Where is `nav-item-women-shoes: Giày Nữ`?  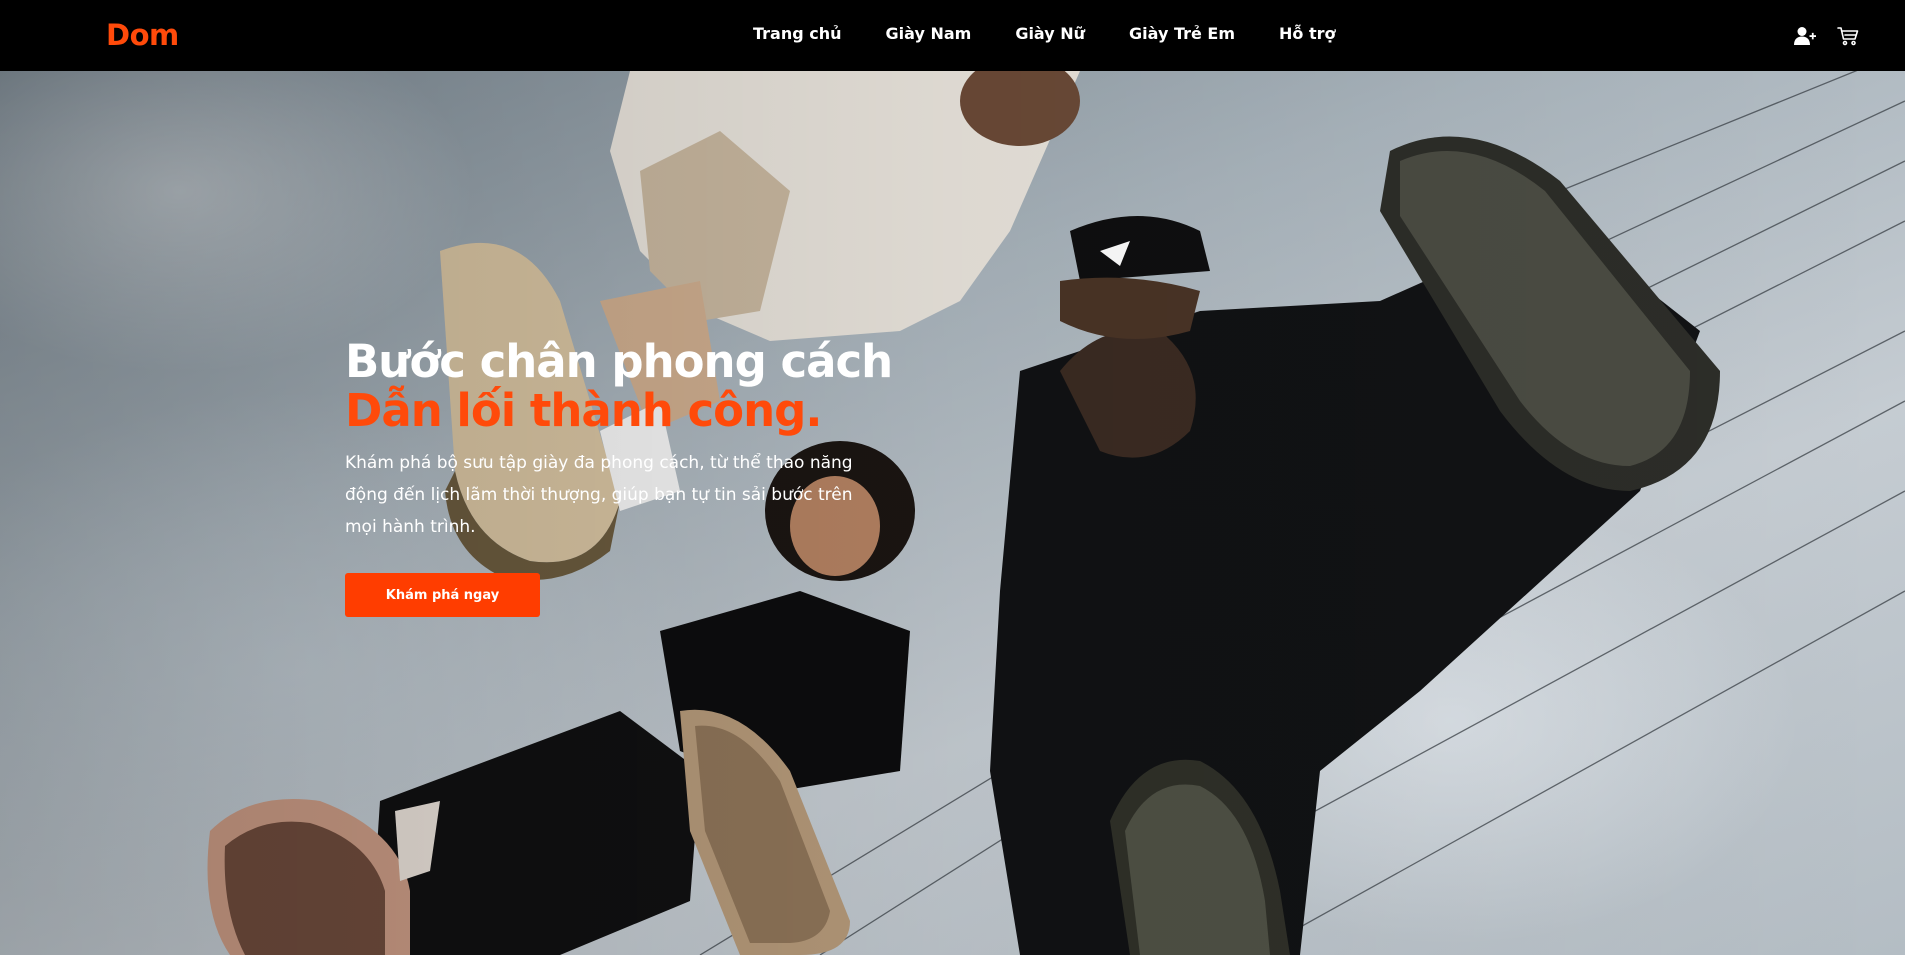 nav-item-women-shoes: Giày Nữ is located at coordinates (1050, 34).